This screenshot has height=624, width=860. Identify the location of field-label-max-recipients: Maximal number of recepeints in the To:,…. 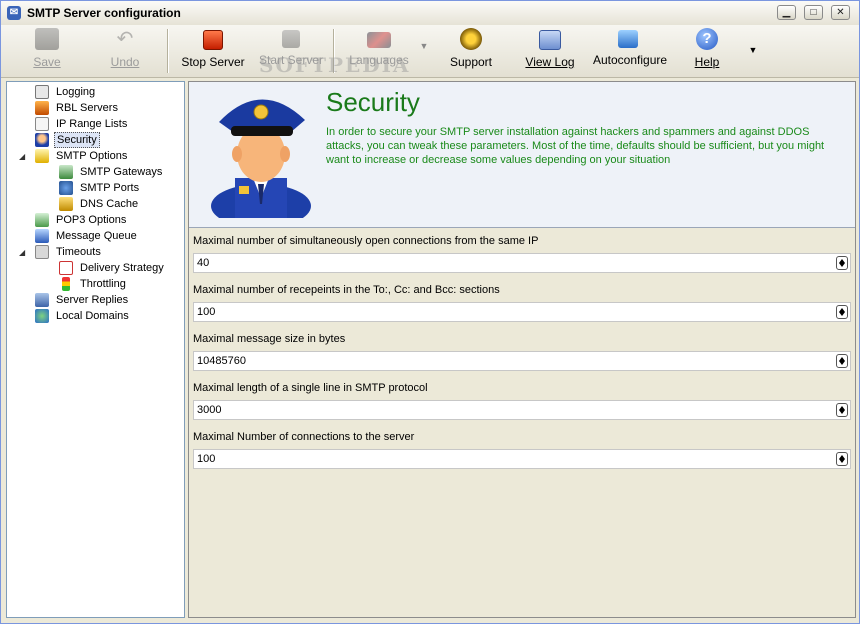
(346, 290).